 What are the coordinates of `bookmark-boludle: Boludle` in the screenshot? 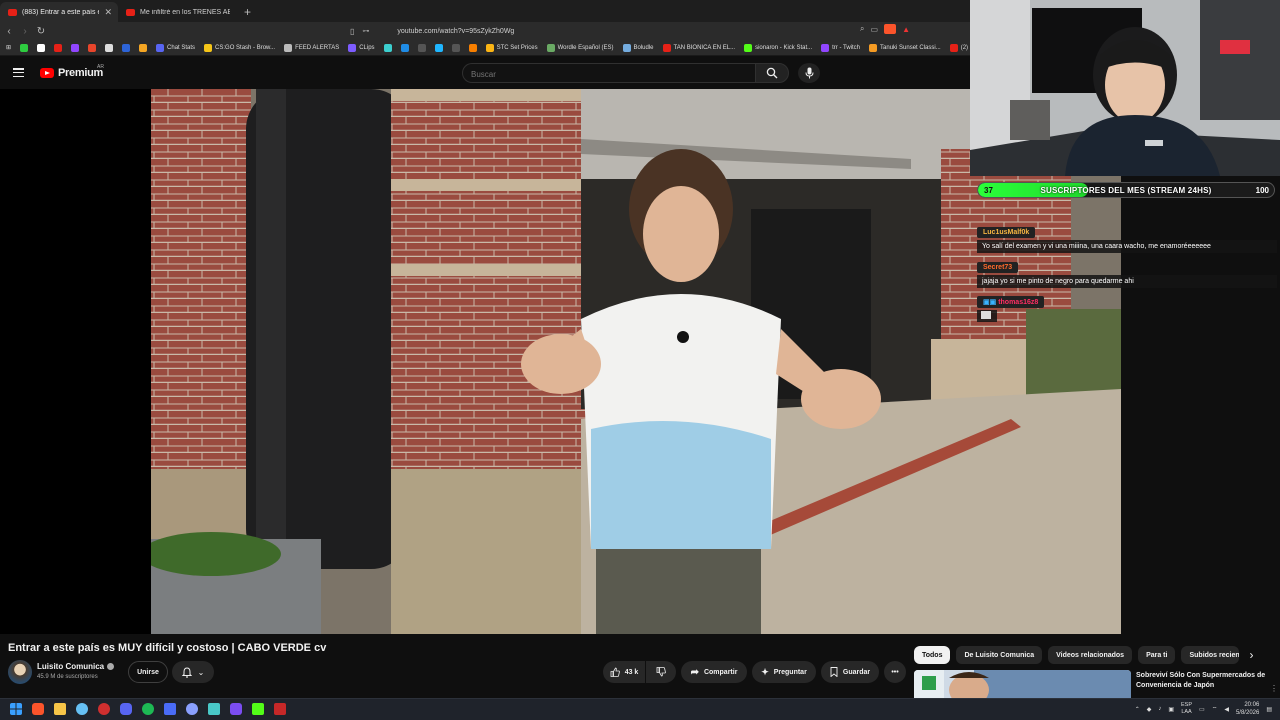 It's located at (638, 47).